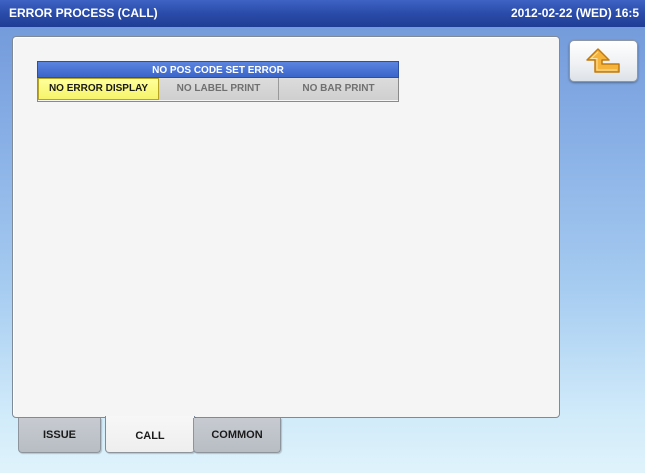  I want to click on back-button, so click(603, 61).